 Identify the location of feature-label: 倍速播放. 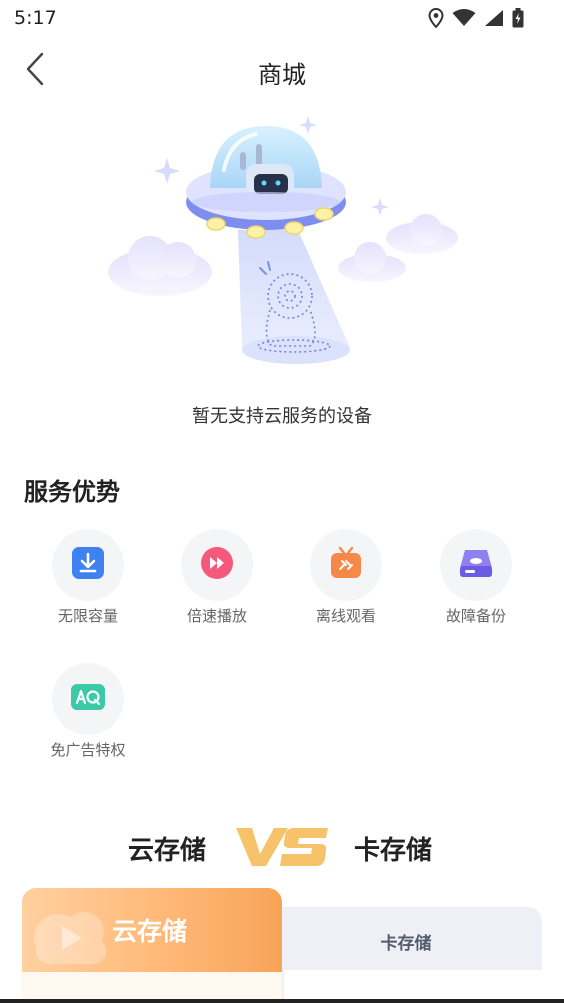
(216, 616).